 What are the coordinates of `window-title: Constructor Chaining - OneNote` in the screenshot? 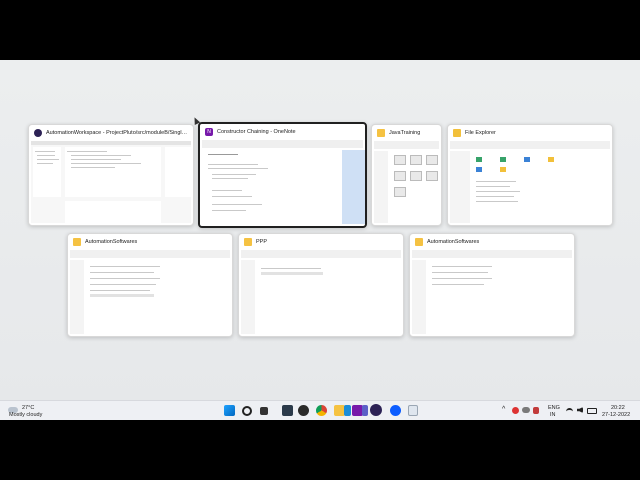 It's located at (256, 132).